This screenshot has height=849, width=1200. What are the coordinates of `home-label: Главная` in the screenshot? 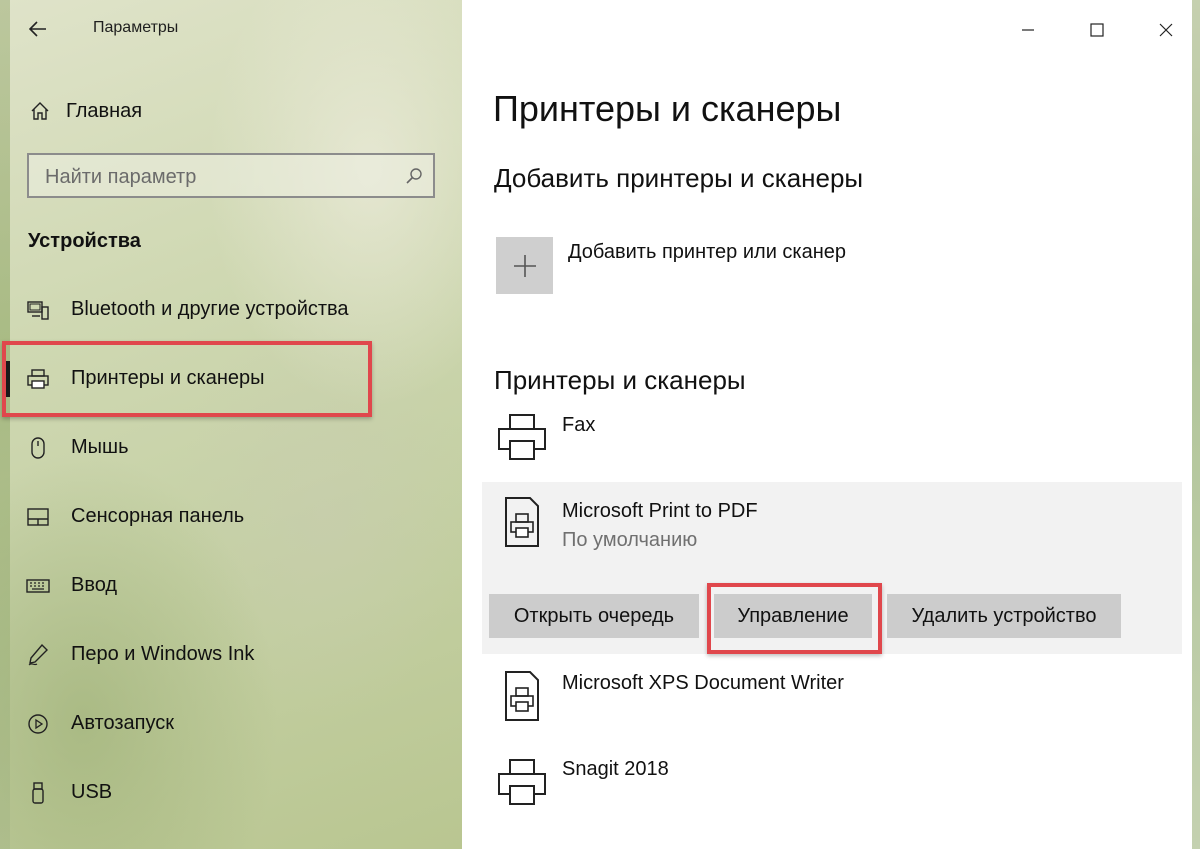 It's located at (104, 110).